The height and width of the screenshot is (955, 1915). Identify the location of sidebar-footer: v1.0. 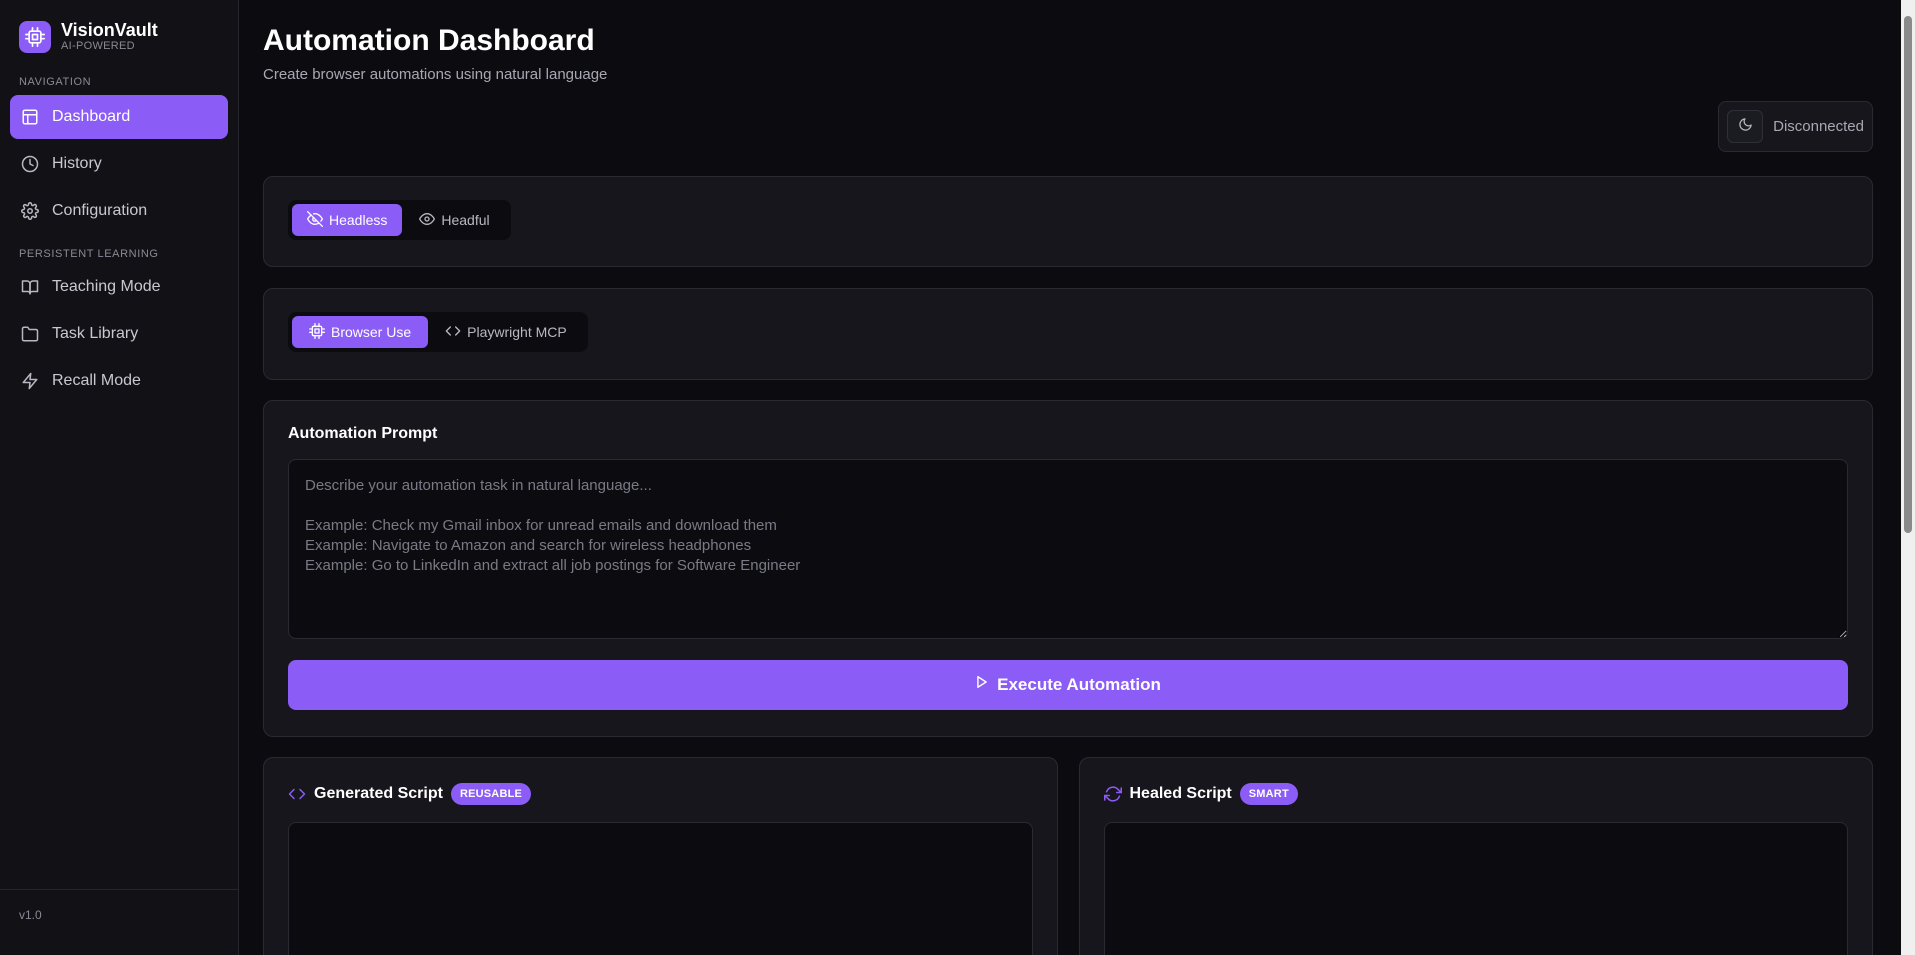
(119, 922).